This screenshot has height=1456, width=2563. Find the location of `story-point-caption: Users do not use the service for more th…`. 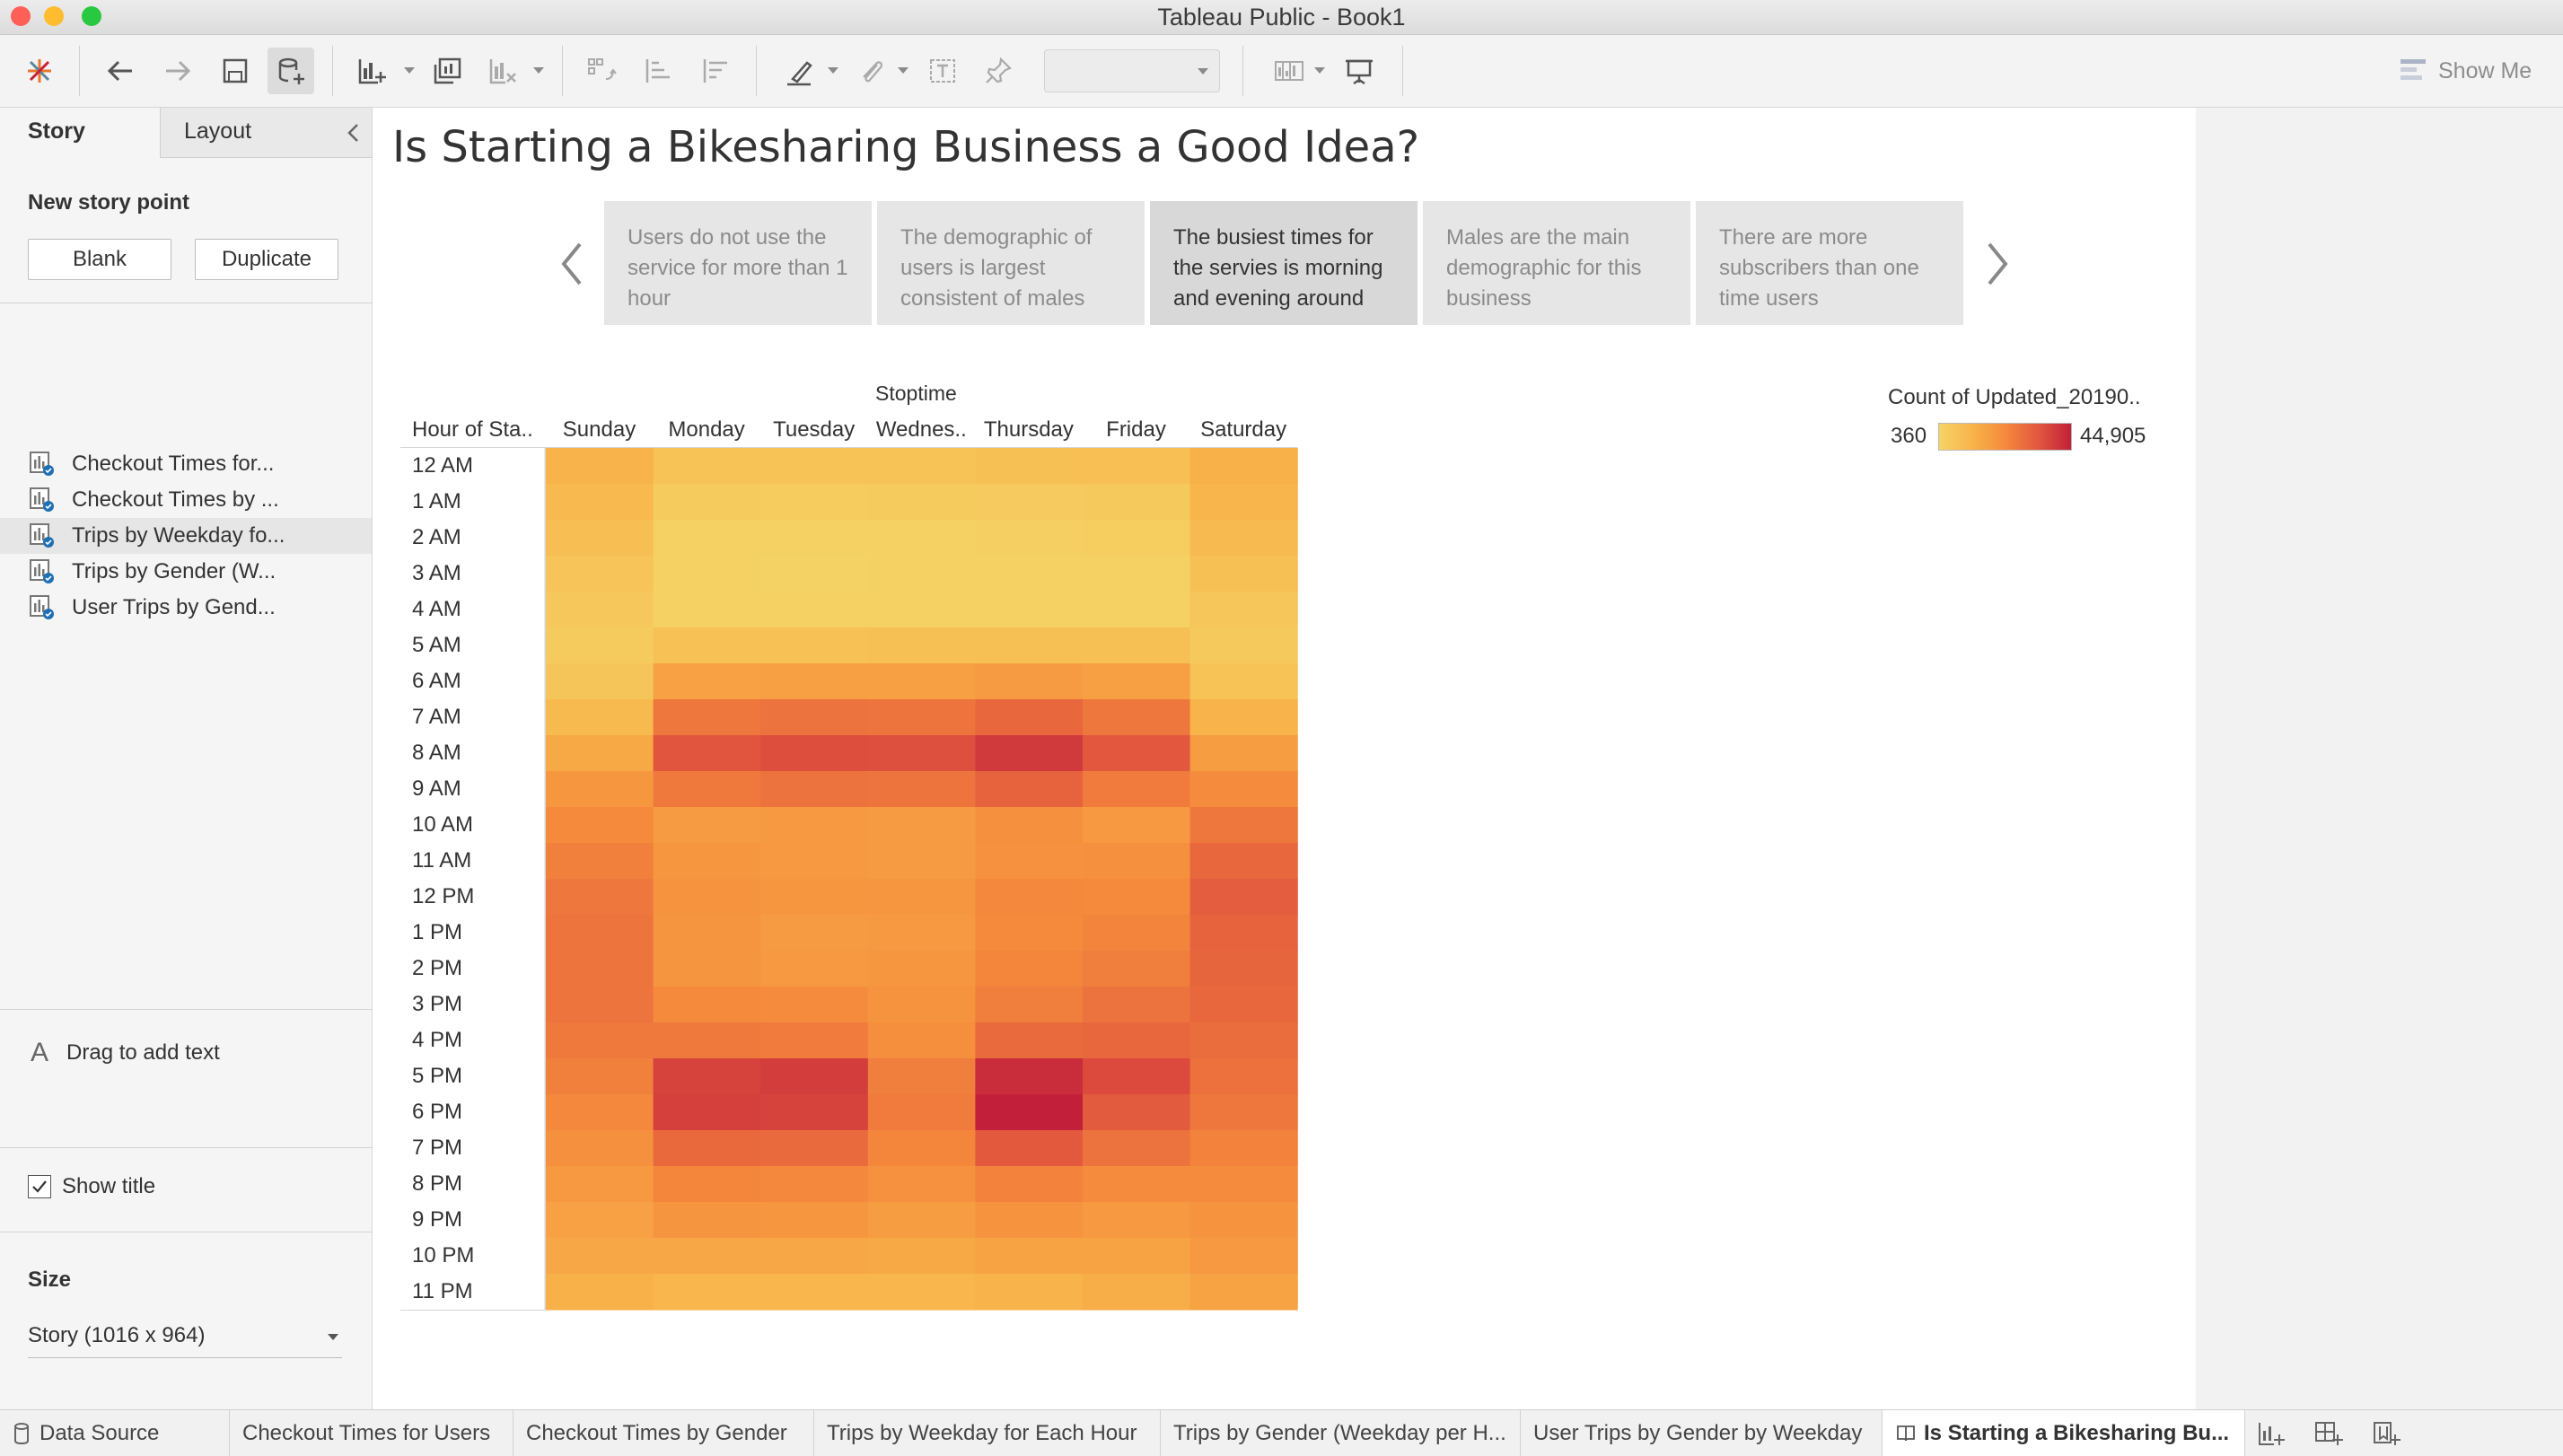

story-point-caption: Users do not use the service for more th… is located at coordinates (738, 263).